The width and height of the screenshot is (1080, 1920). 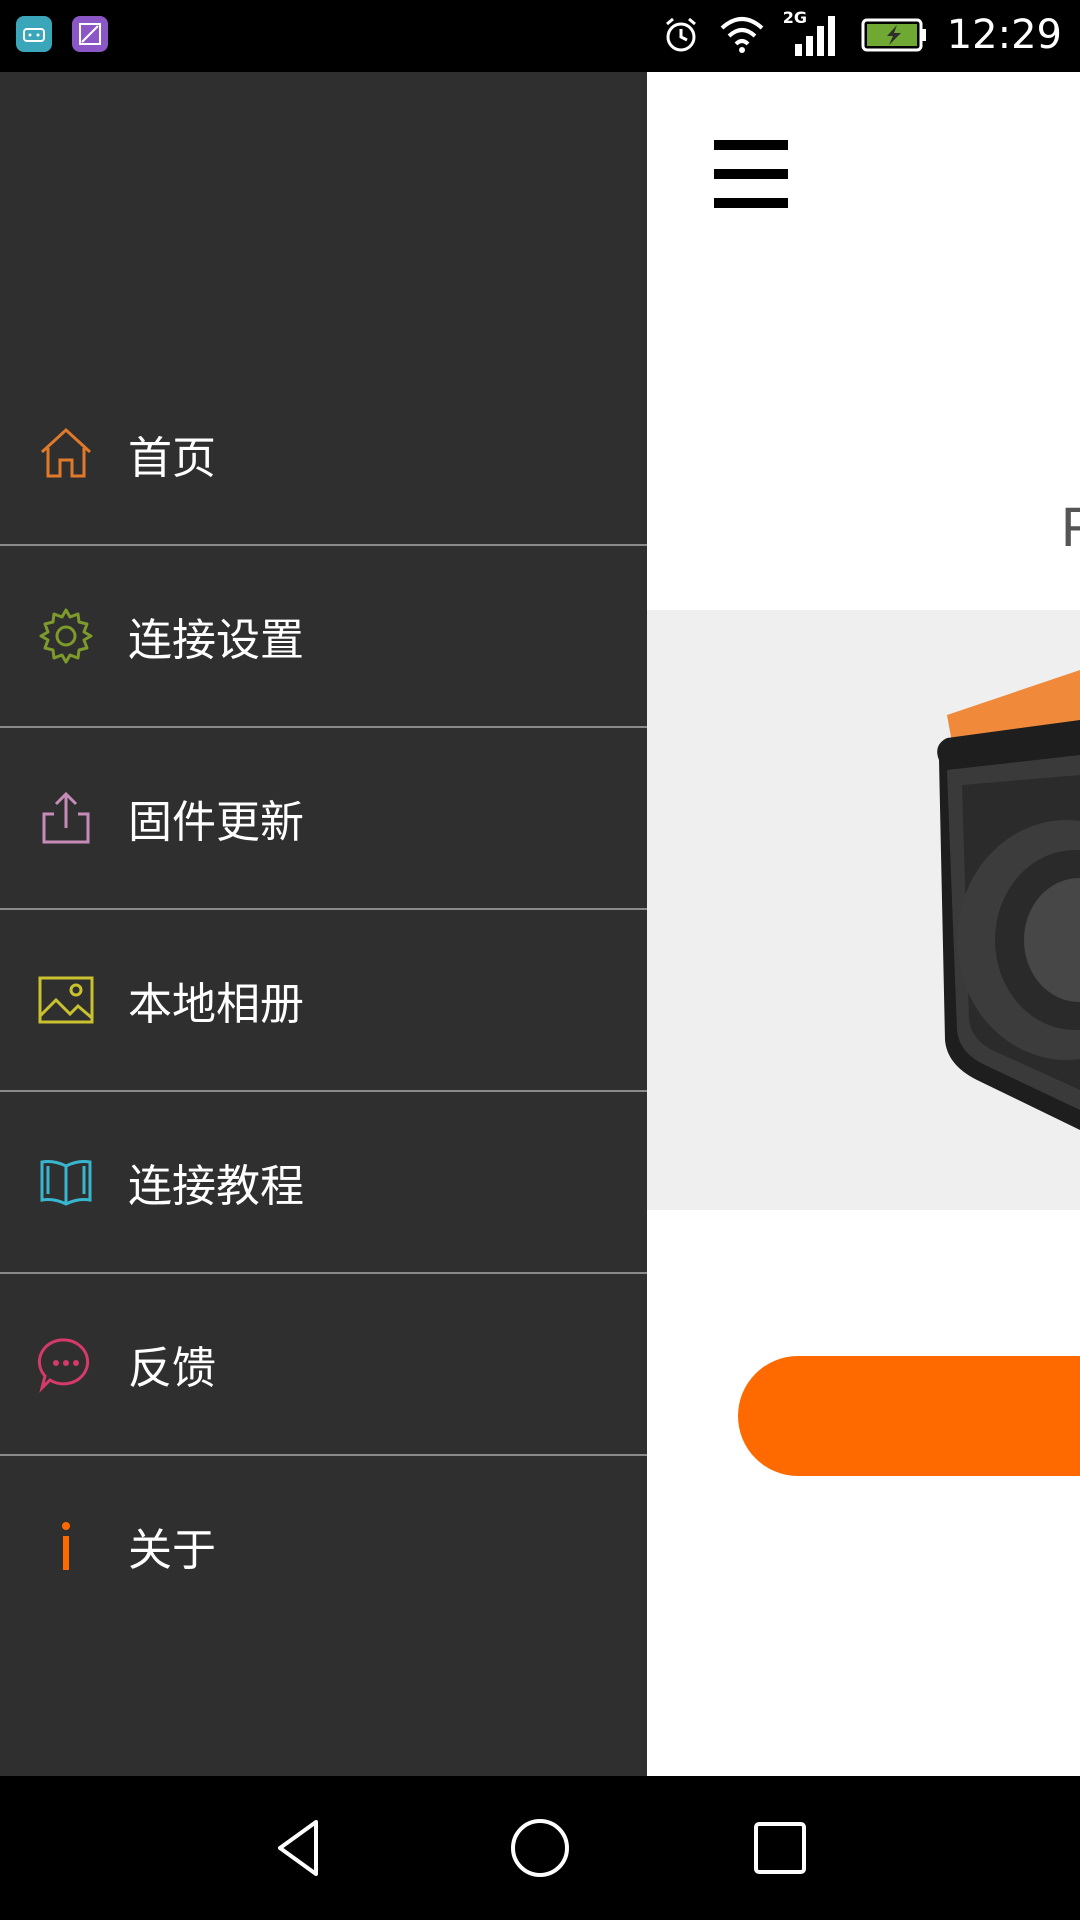 What do you see at coordinates (62, 34) in the screenshot?
I see `notification-icons` at bounding box center [62, 34].